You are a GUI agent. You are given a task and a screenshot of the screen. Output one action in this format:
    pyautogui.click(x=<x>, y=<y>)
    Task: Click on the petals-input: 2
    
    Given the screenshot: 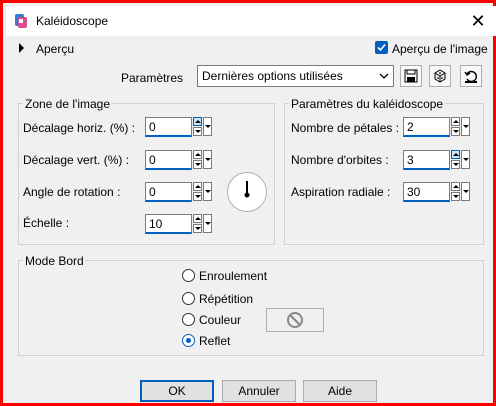 What is the action you would take?
    pyautogui.click(x=426, y=127)
    